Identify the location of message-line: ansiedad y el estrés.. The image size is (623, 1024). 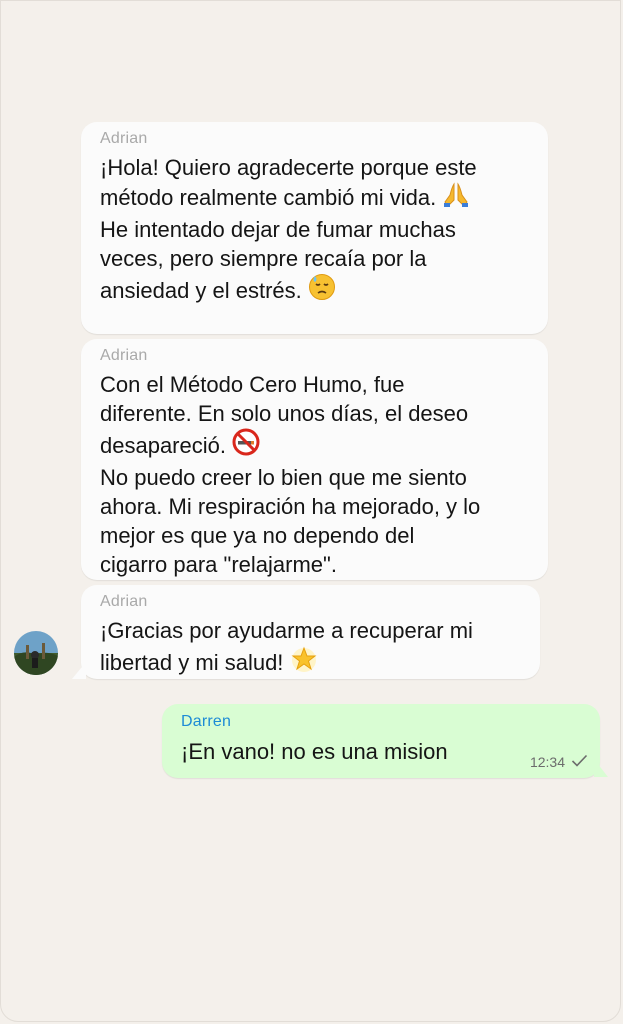
(201, 290).